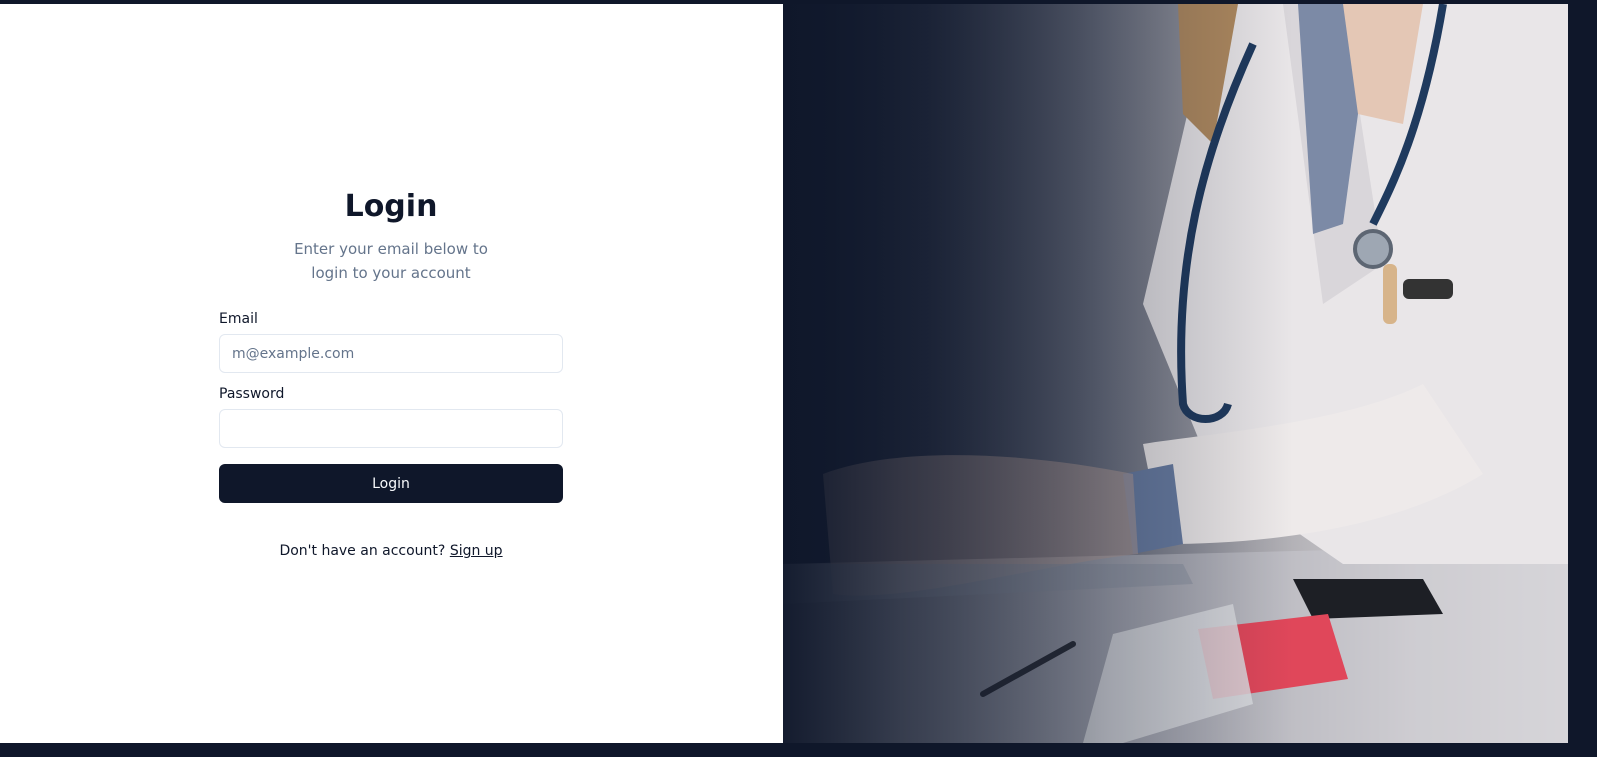  I want to click on email-field-group: Email, so click(391, 341).